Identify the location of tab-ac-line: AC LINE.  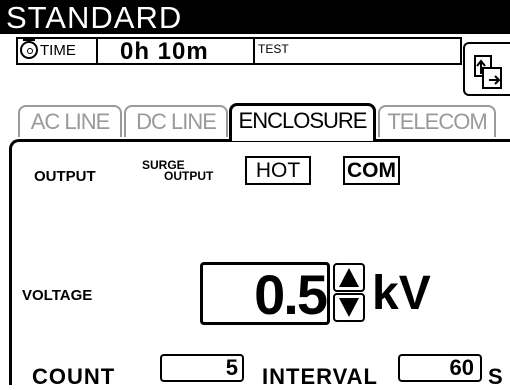
(70, 121).